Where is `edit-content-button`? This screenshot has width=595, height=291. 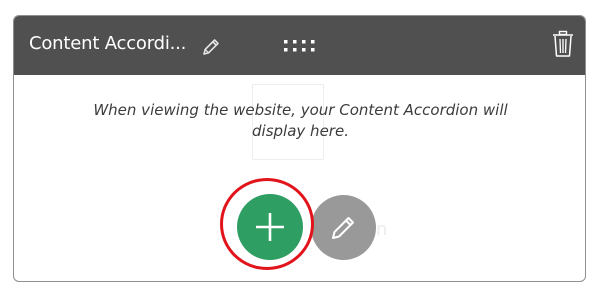 edit-content-button is located at coordinates (343, 227).